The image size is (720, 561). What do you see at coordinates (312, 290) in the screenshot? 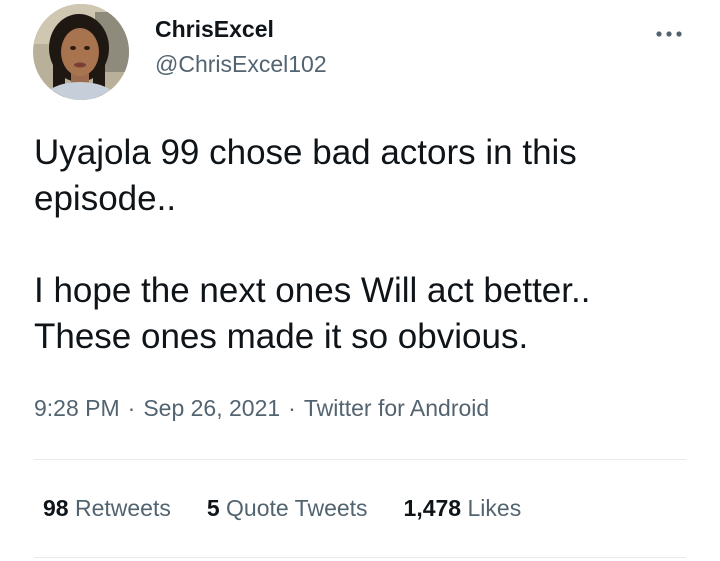
I see `tweet-text-line: I hope the next ones Will act better..` at bounding box center [312, 290].